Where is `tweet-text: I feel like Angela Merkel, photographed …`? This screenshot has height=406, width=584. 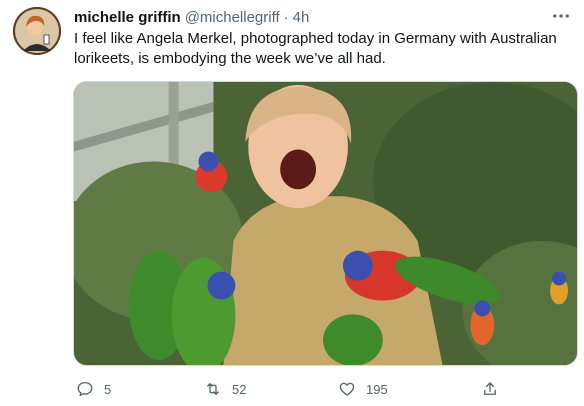 tweet-text: I feel like Angela Merkel, photographed … is located at coordinates (315, 48).